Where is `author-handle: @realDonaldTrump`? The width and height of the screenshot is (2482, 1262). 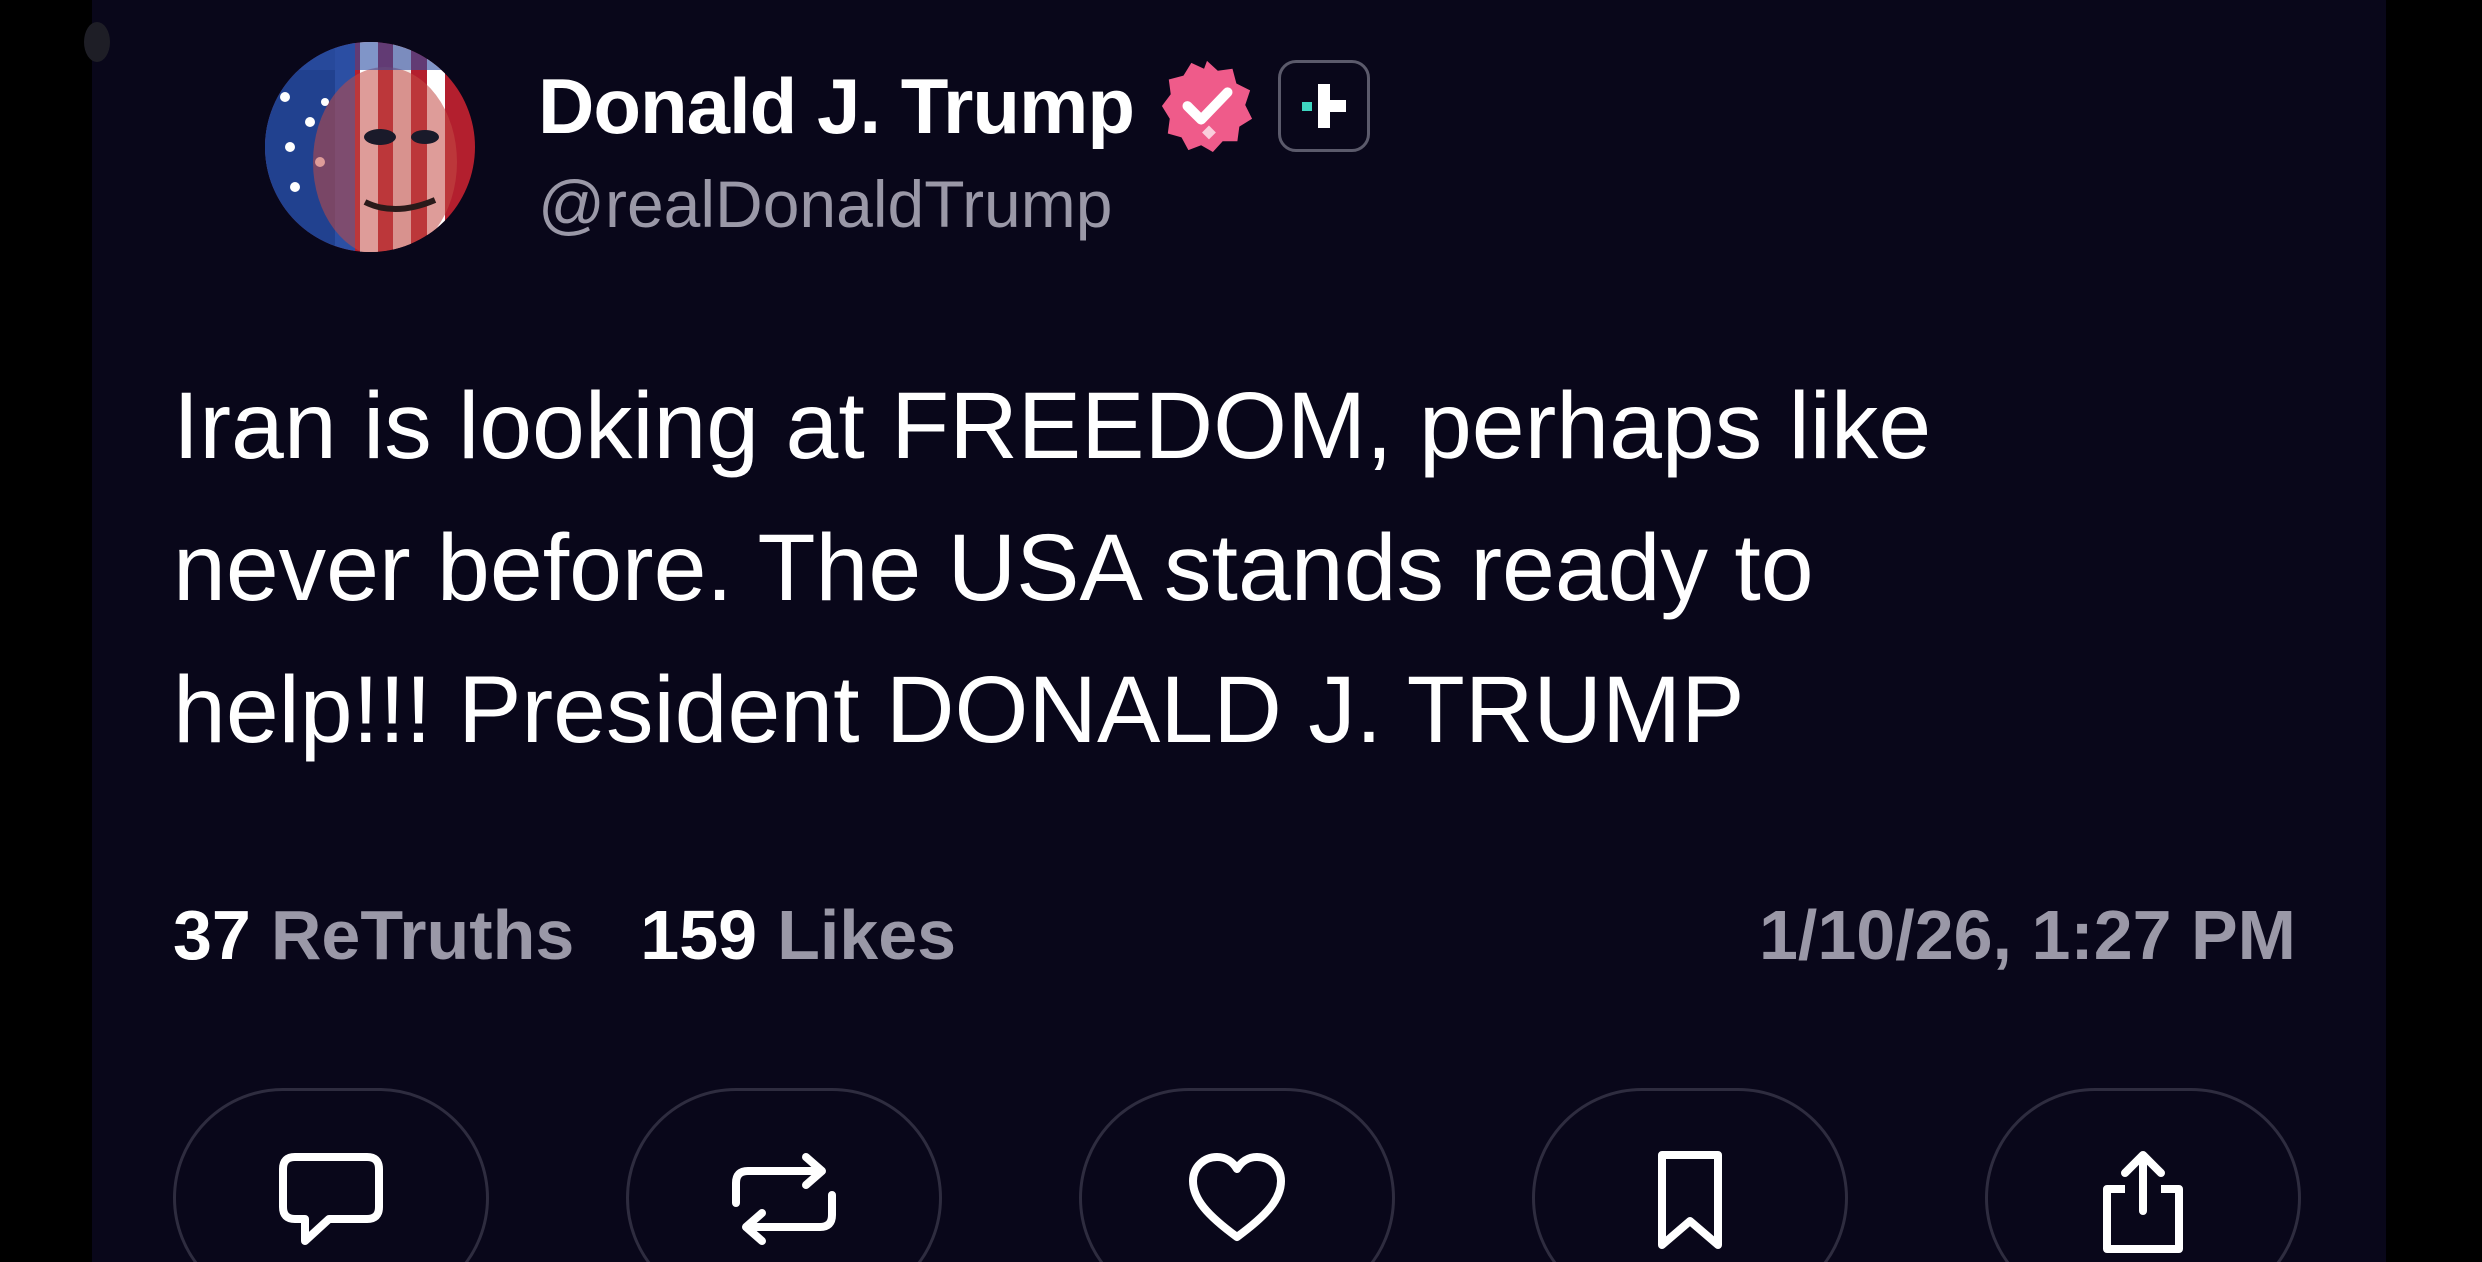
author-handle: @realDonaldTrump is located at coordinates (825, 204).